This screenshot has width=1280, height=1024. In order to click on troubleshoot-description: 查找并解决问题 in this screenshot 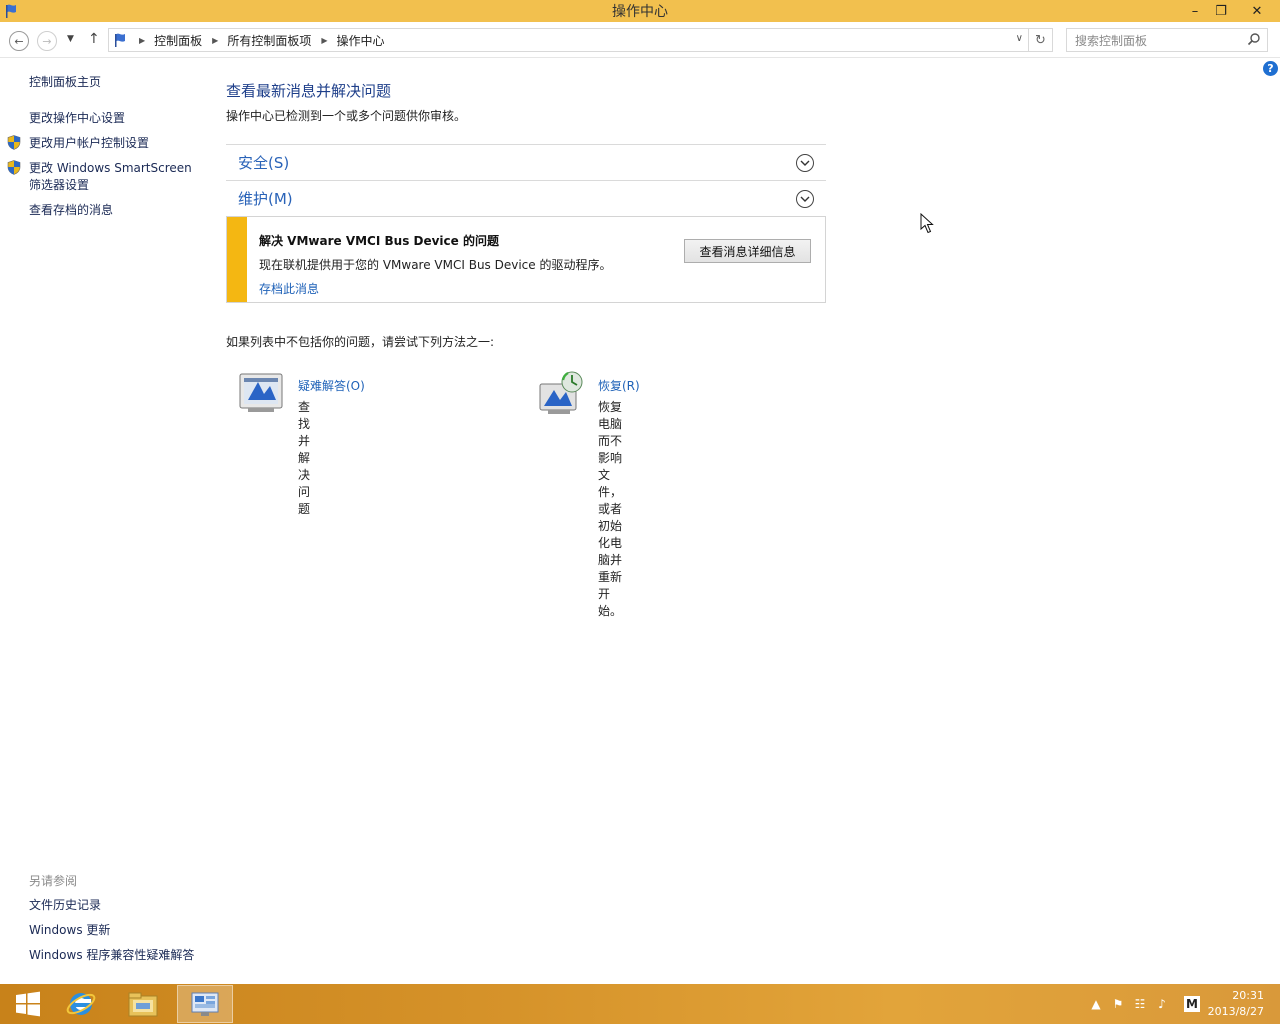, I will do `click(304, 458)`.